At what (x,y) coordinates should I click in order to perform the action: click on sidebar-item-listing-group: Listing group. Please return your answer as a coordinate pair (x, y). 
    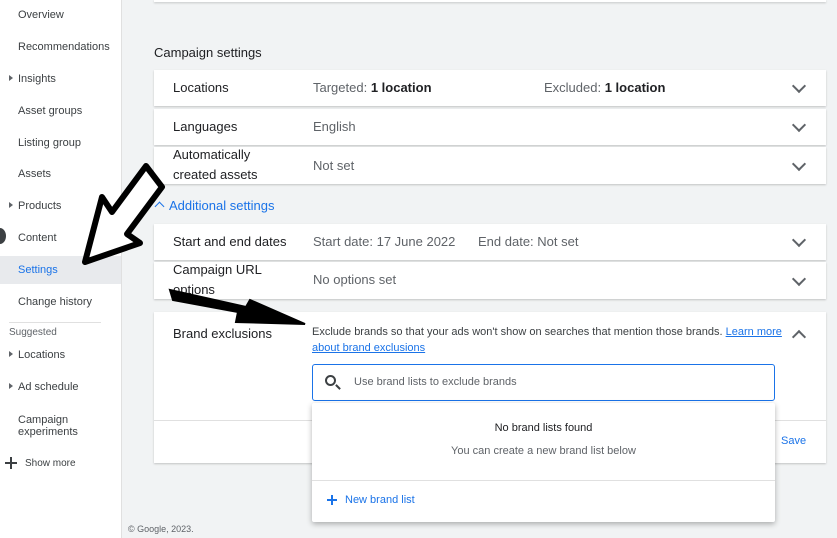
    Looking at the image, I should click on (60, 143).